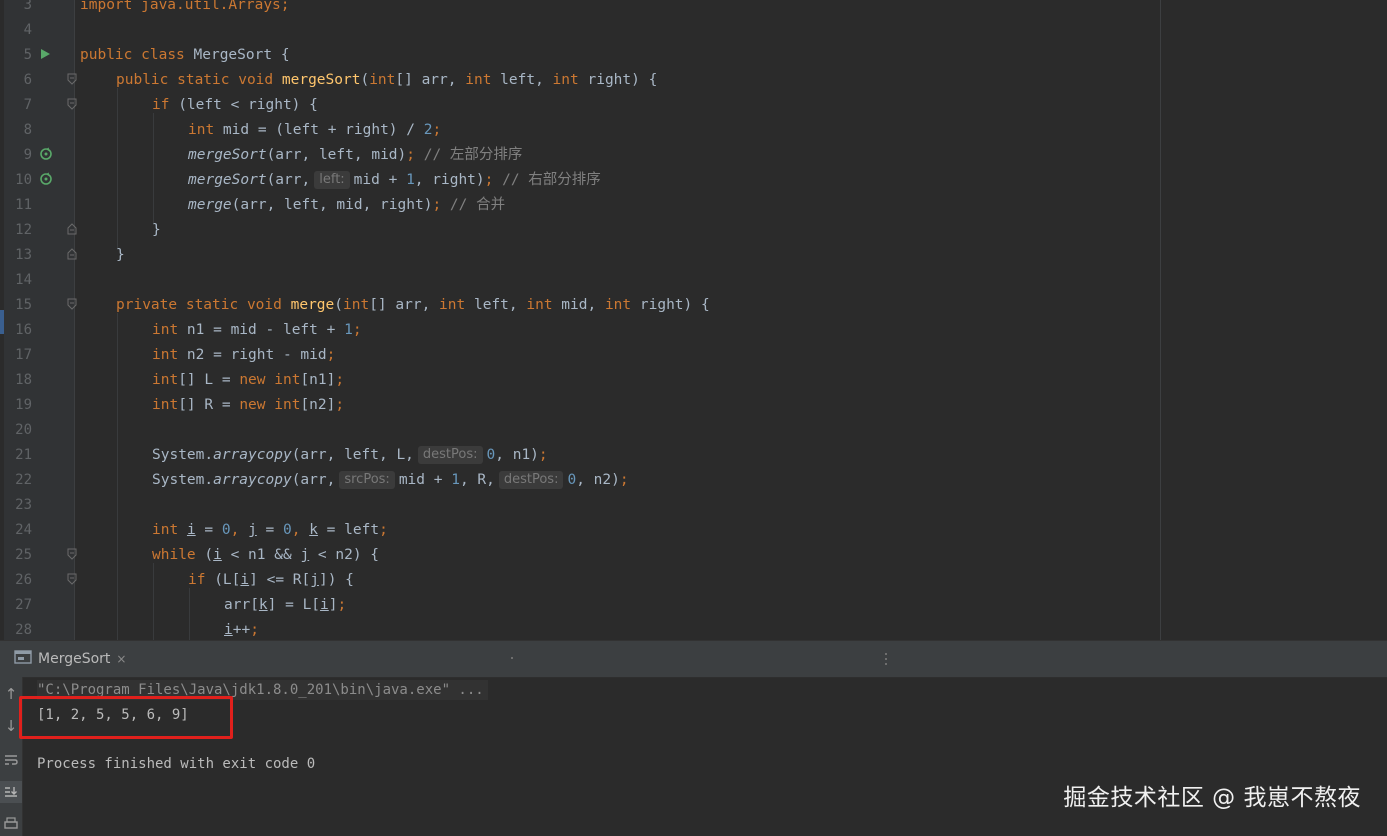 The height and width of the screenshot is (836, 1387). I want to click on run-tab-mergesort: MergeSort ×, so click(70, 659).